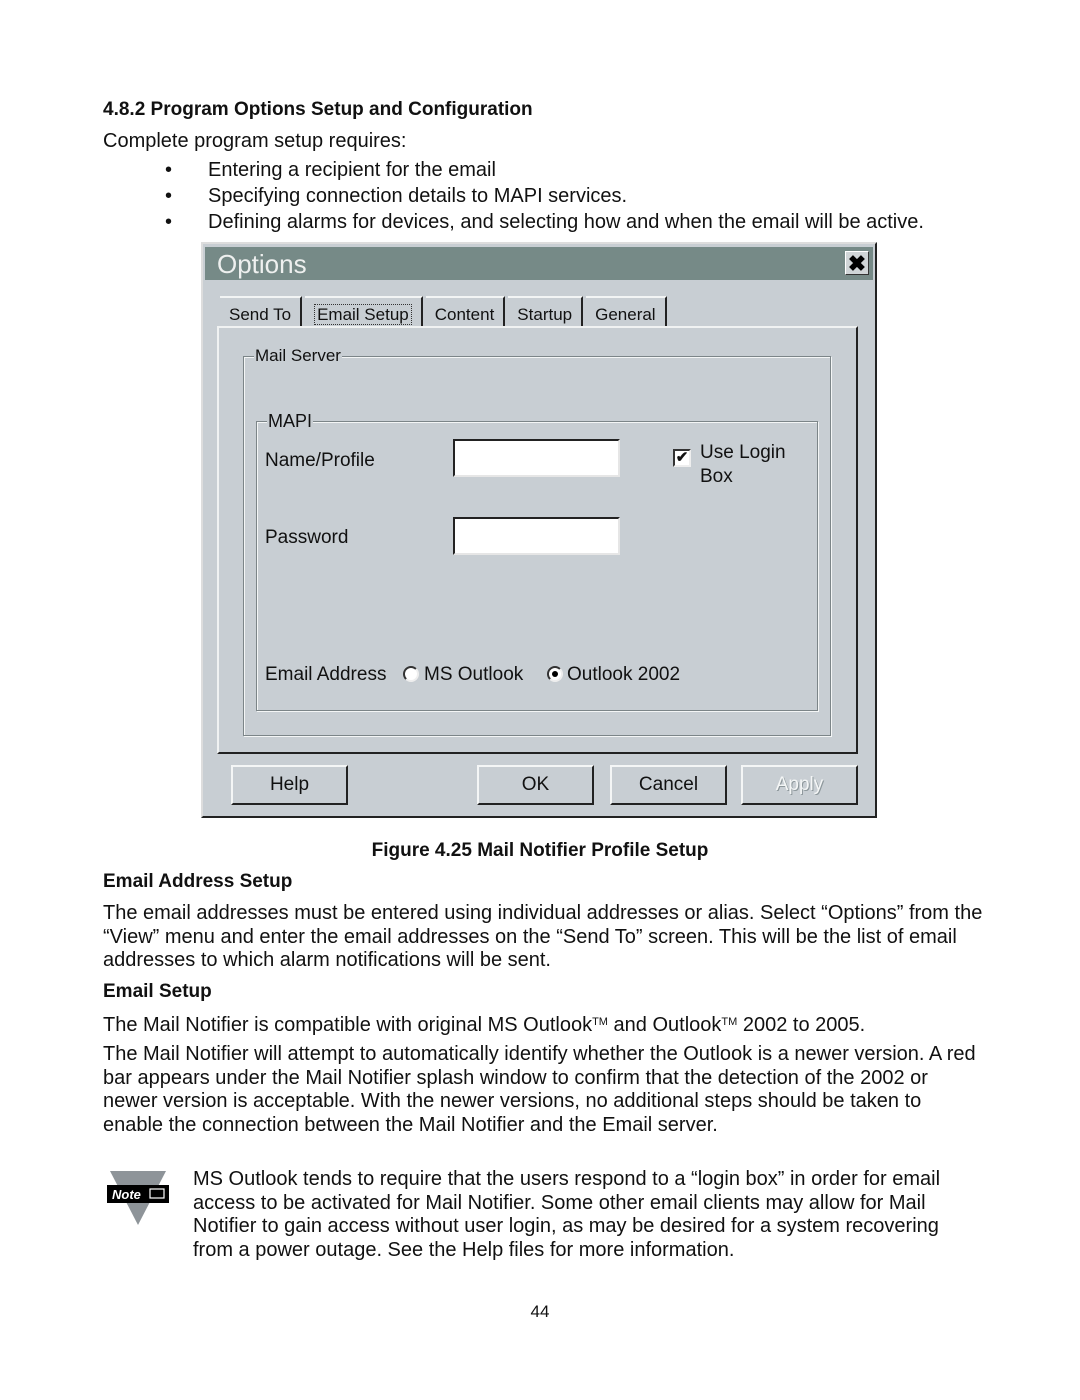 This screenshot has height=1400, width=1080. I want to click on note-icon-label: Note, so click(126, 1194).